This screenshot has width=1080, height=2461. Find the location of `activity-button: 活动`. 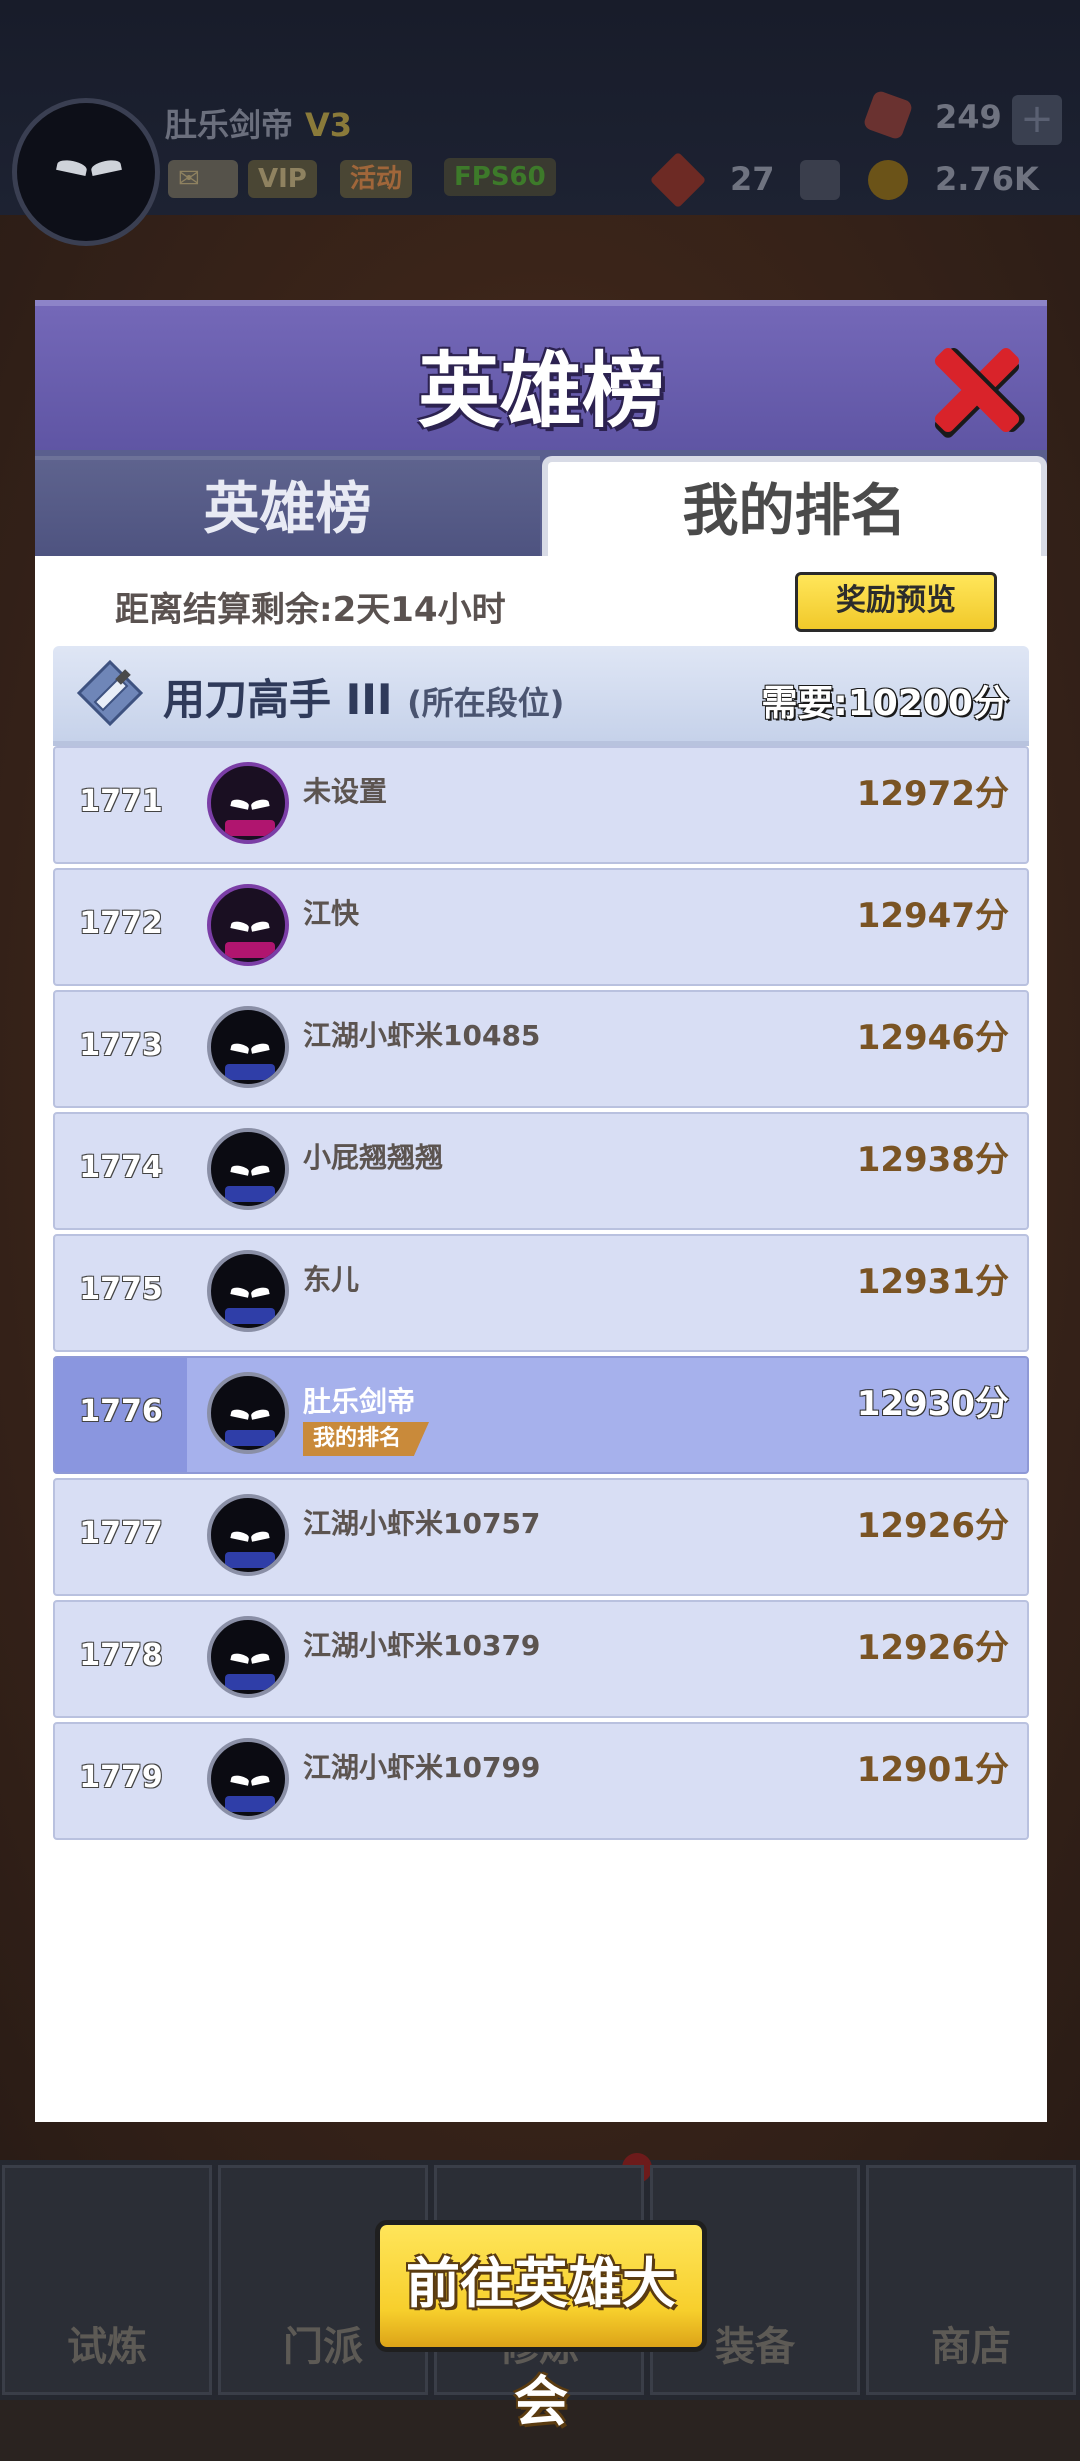

activity-button: 活动 is located at coordinates (376, 179).